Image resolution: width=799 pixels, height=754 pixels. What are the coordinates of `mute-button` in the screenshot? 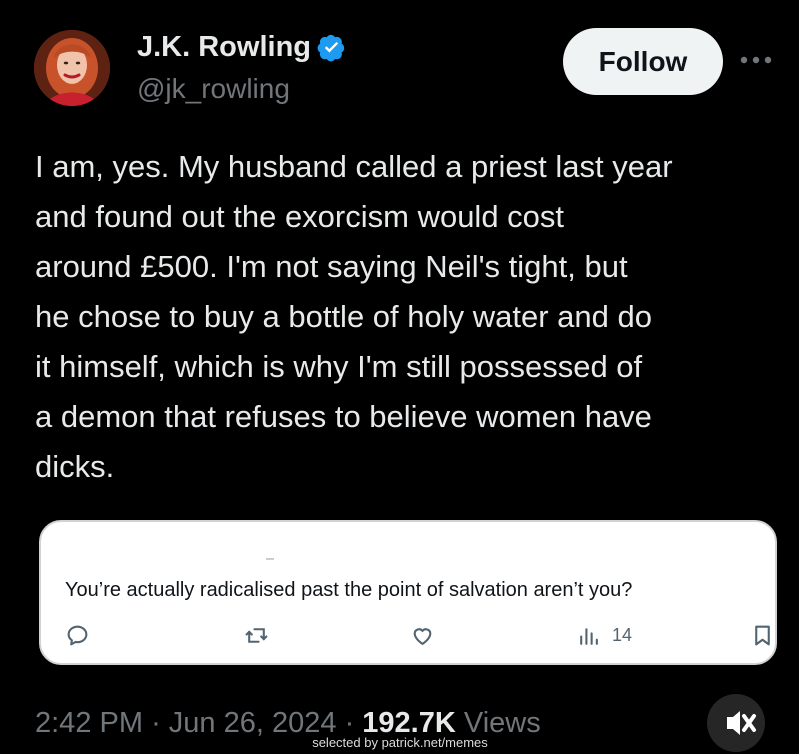 It's located at (736, 723).